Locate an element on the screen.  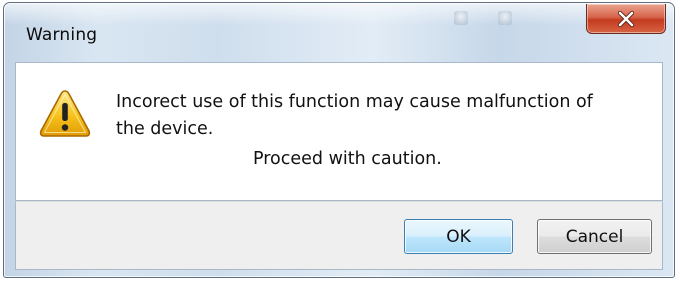
message-line-3: Proceed with caution. is located at coordinates (347, 159).